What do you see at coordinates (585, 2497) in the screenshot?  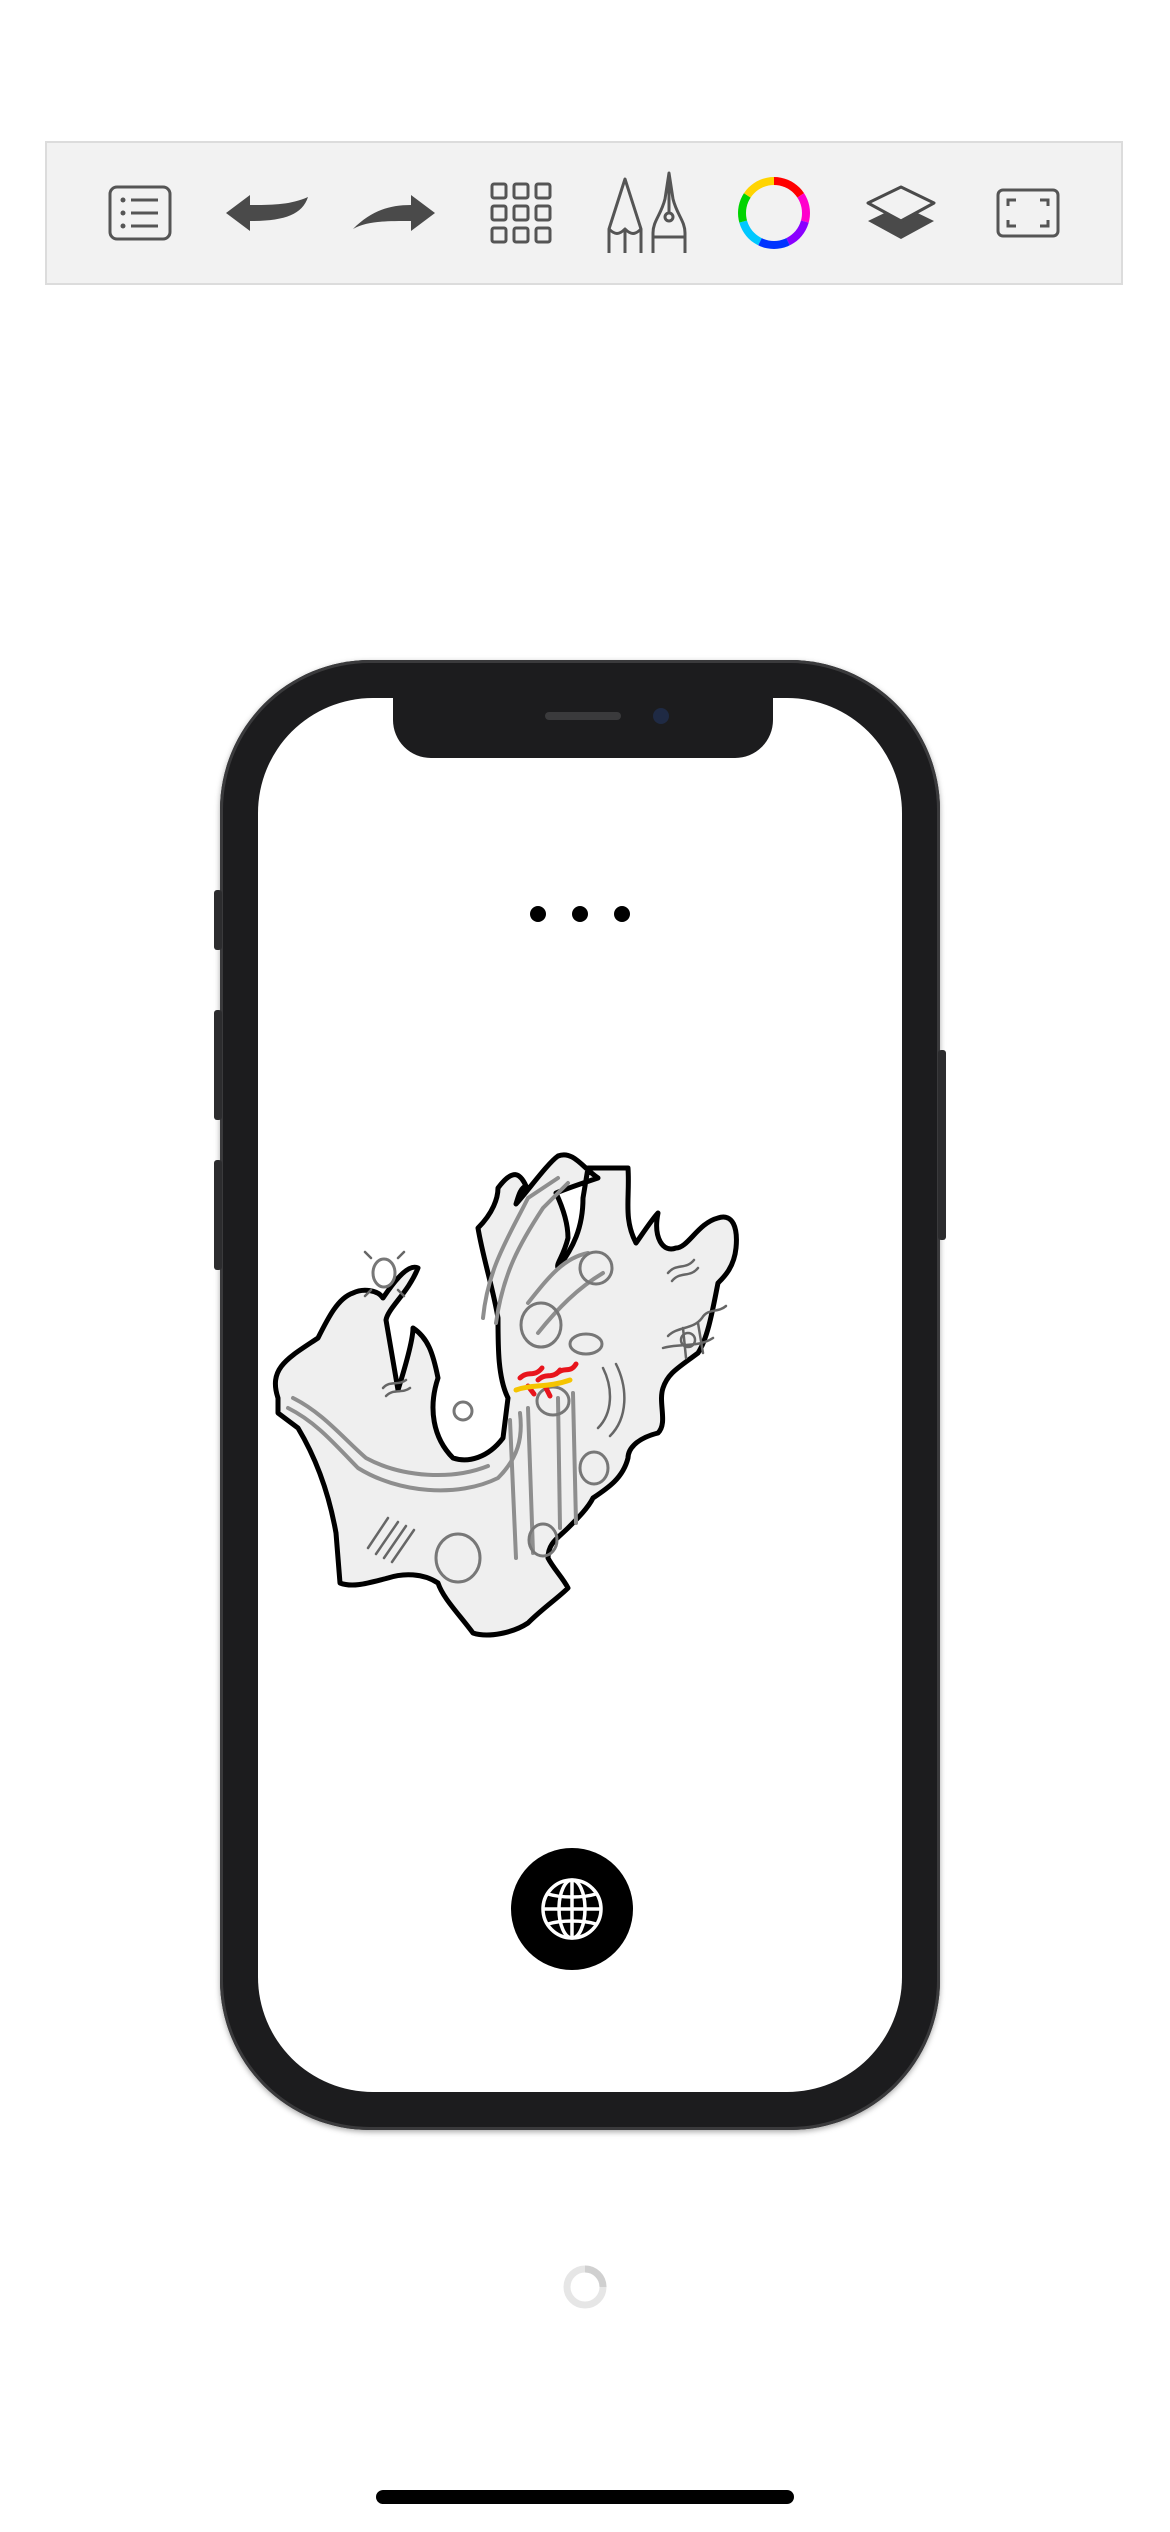 I see `home-indicator` at bounding box center [585, 2497].